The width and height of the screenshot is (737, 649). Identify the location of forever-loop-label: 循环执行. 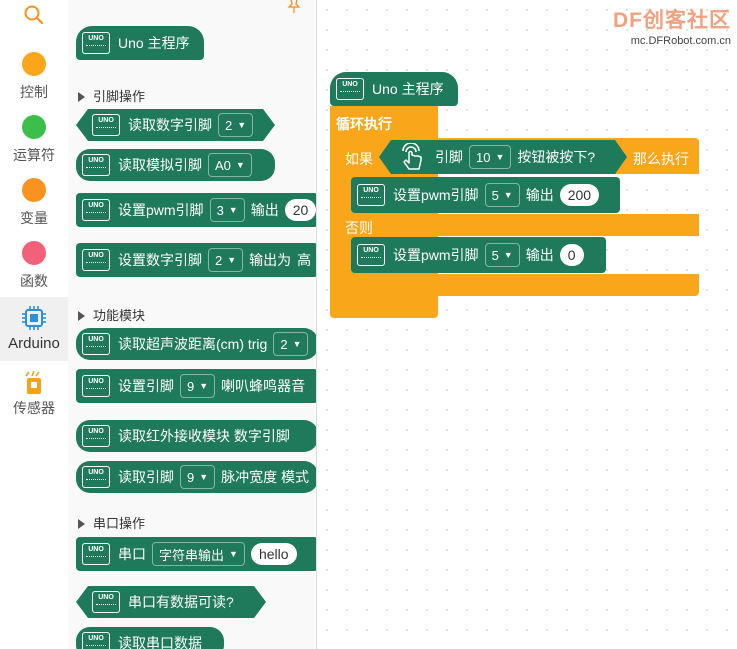
(364, 124).